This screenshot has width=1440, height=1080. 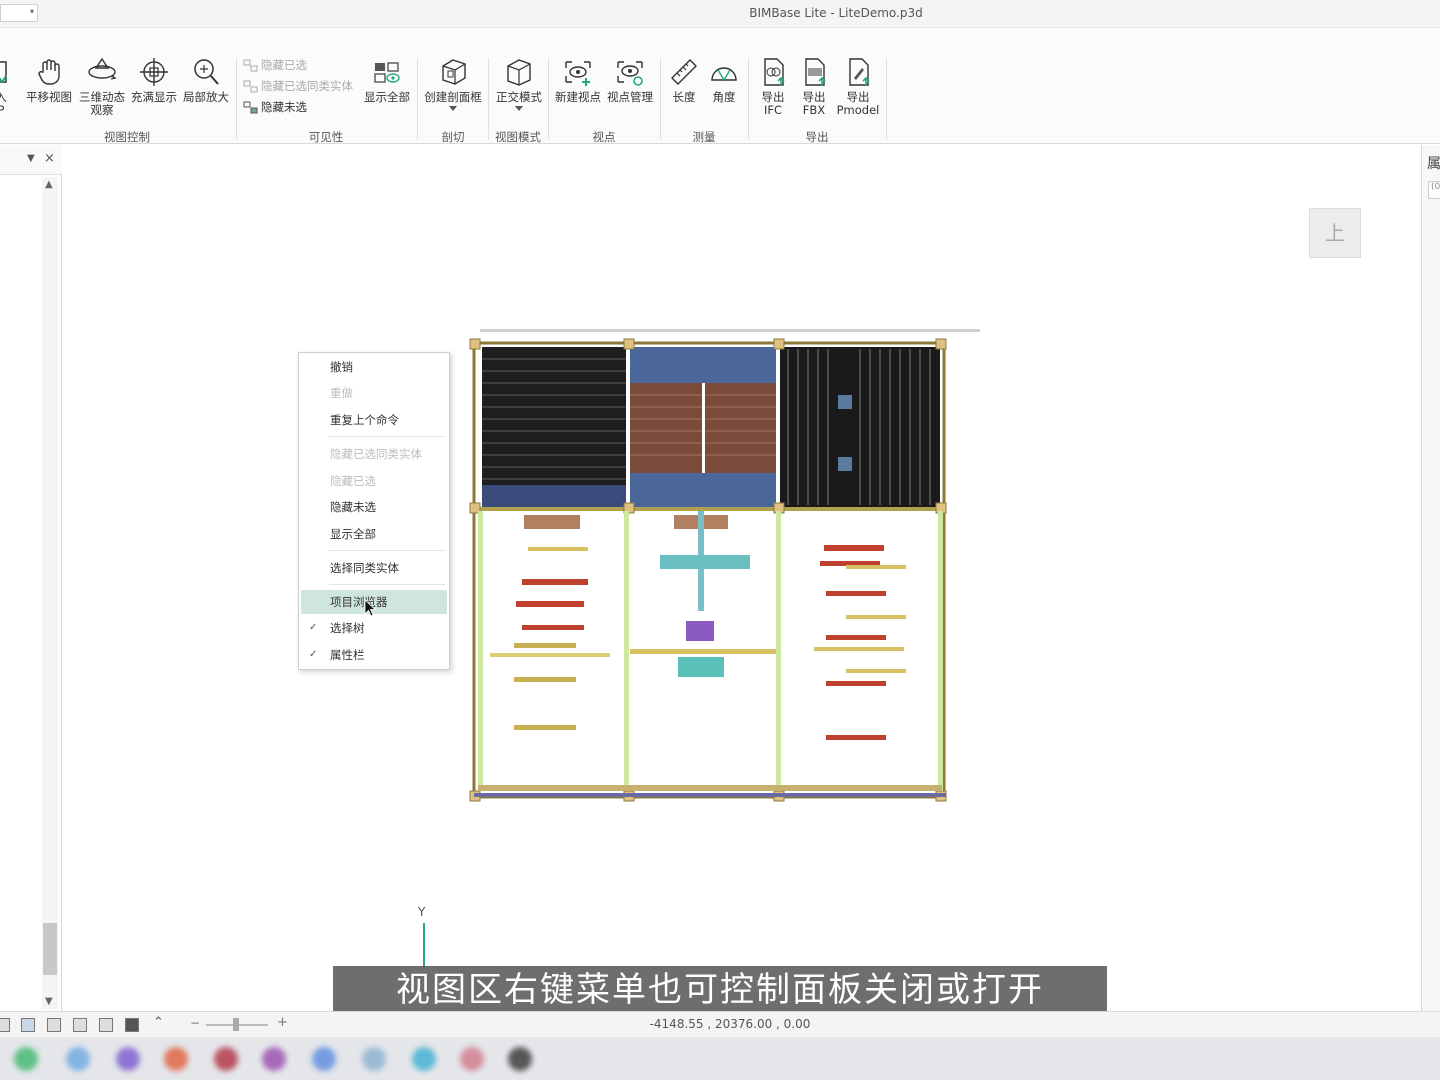 I want to click on menu-item-redo: 重做, so click(x=374, y=393).